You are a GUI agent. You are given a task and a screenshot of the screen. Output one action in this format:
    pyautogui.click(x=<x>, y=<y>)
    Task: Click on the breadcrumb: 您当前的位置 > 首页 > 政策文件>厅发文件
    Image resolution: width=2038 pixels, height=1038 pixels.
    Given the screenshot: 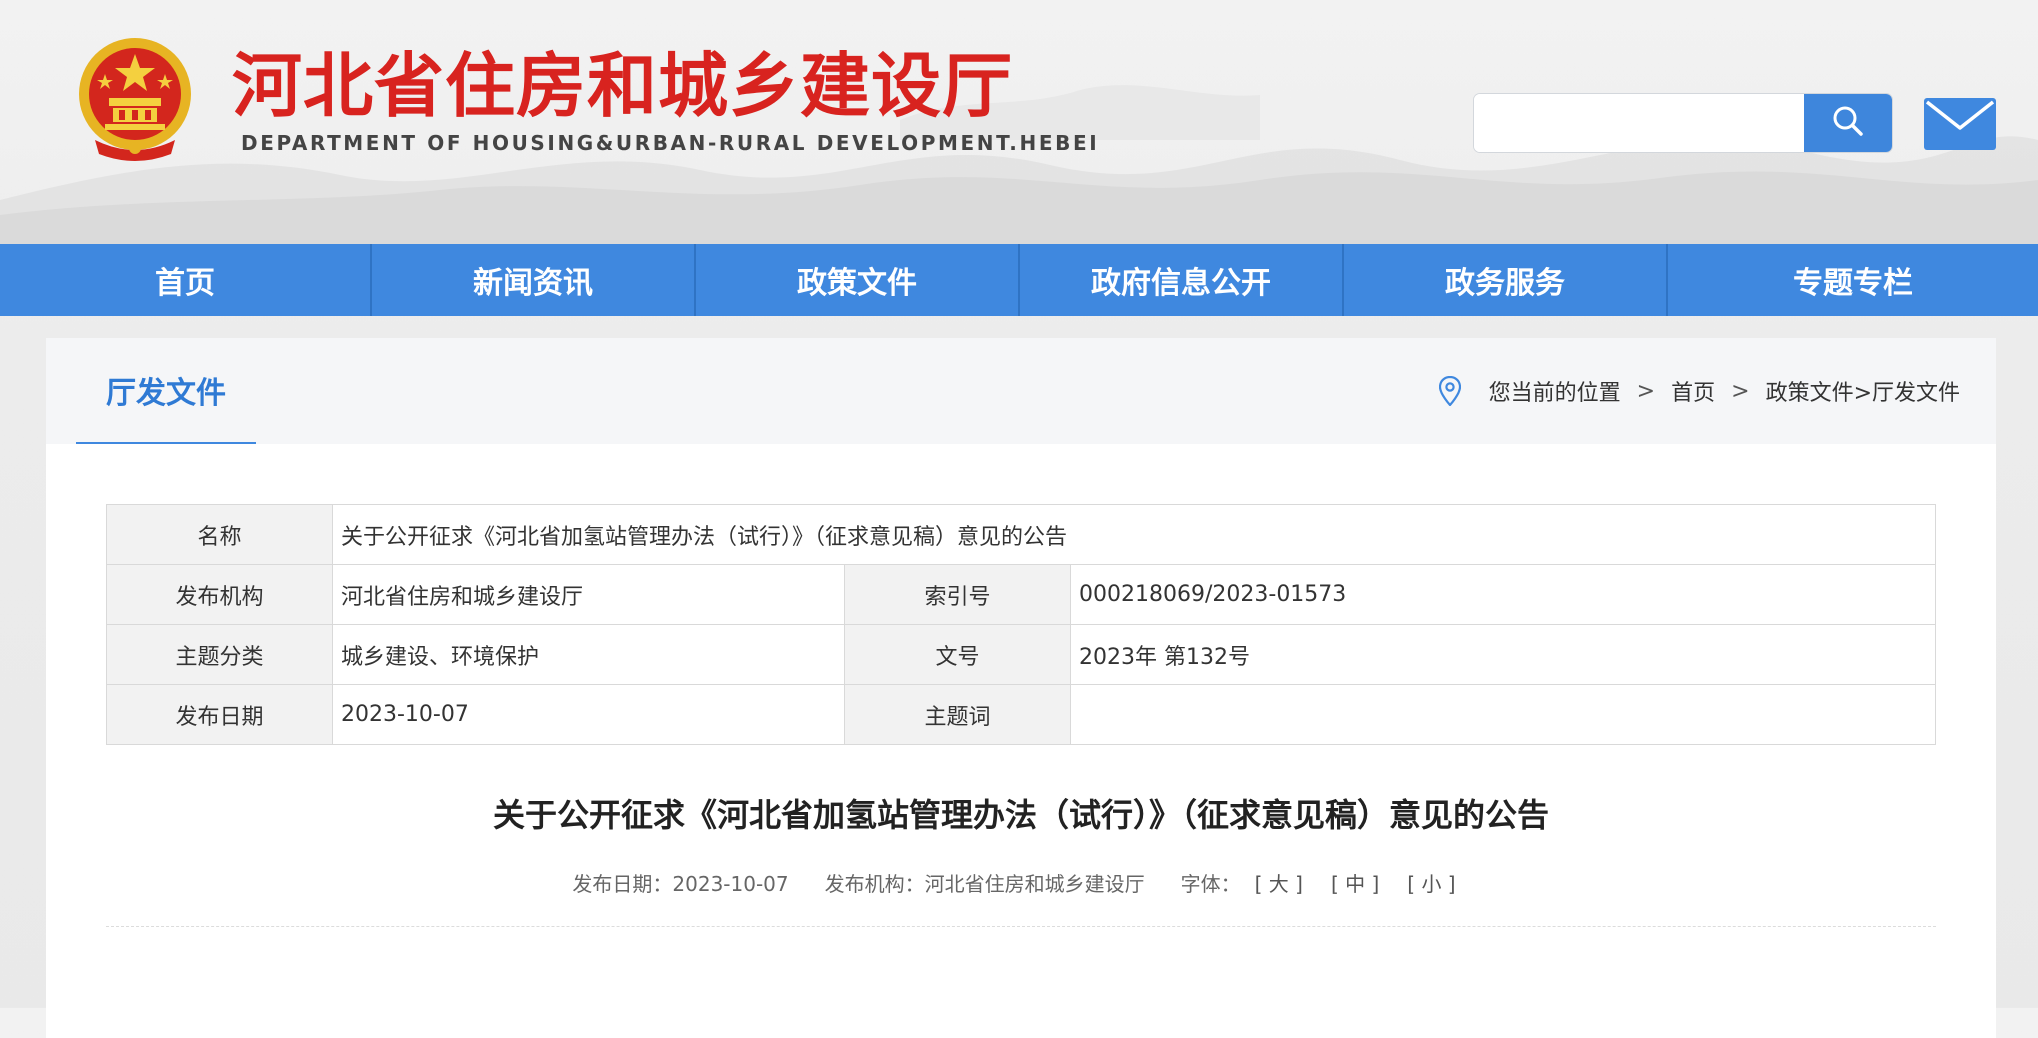 What is the action you would take?
    pyautogui.click(x=1699, y=391)
    